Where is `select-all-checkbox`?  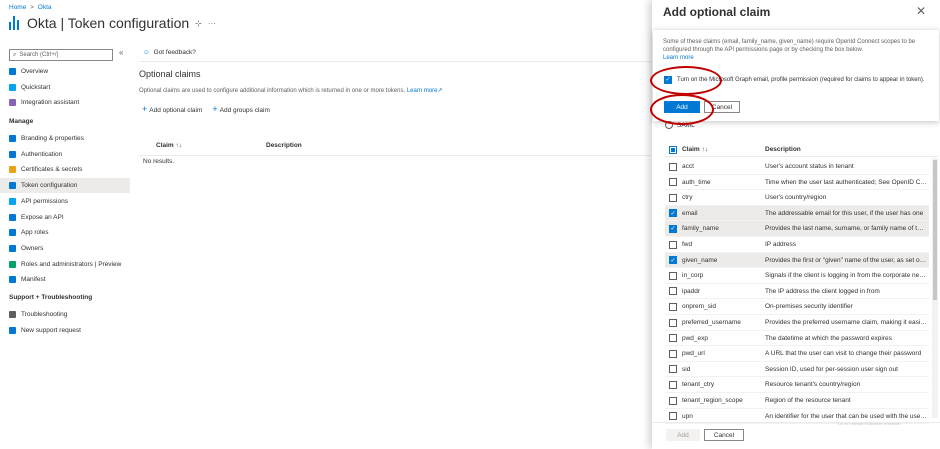
select-all-checkbox is located at coordinates (673, 150).